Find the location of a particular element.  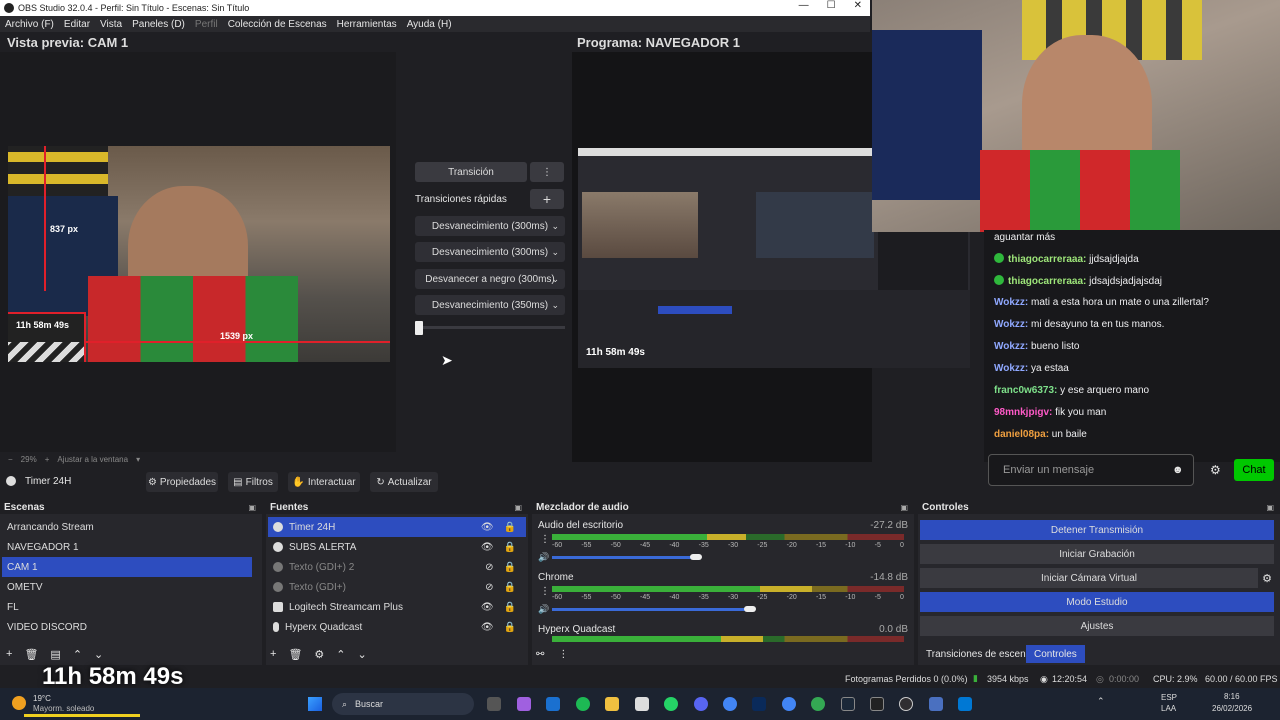

copilot-icon is located at coordinates (524, 704).